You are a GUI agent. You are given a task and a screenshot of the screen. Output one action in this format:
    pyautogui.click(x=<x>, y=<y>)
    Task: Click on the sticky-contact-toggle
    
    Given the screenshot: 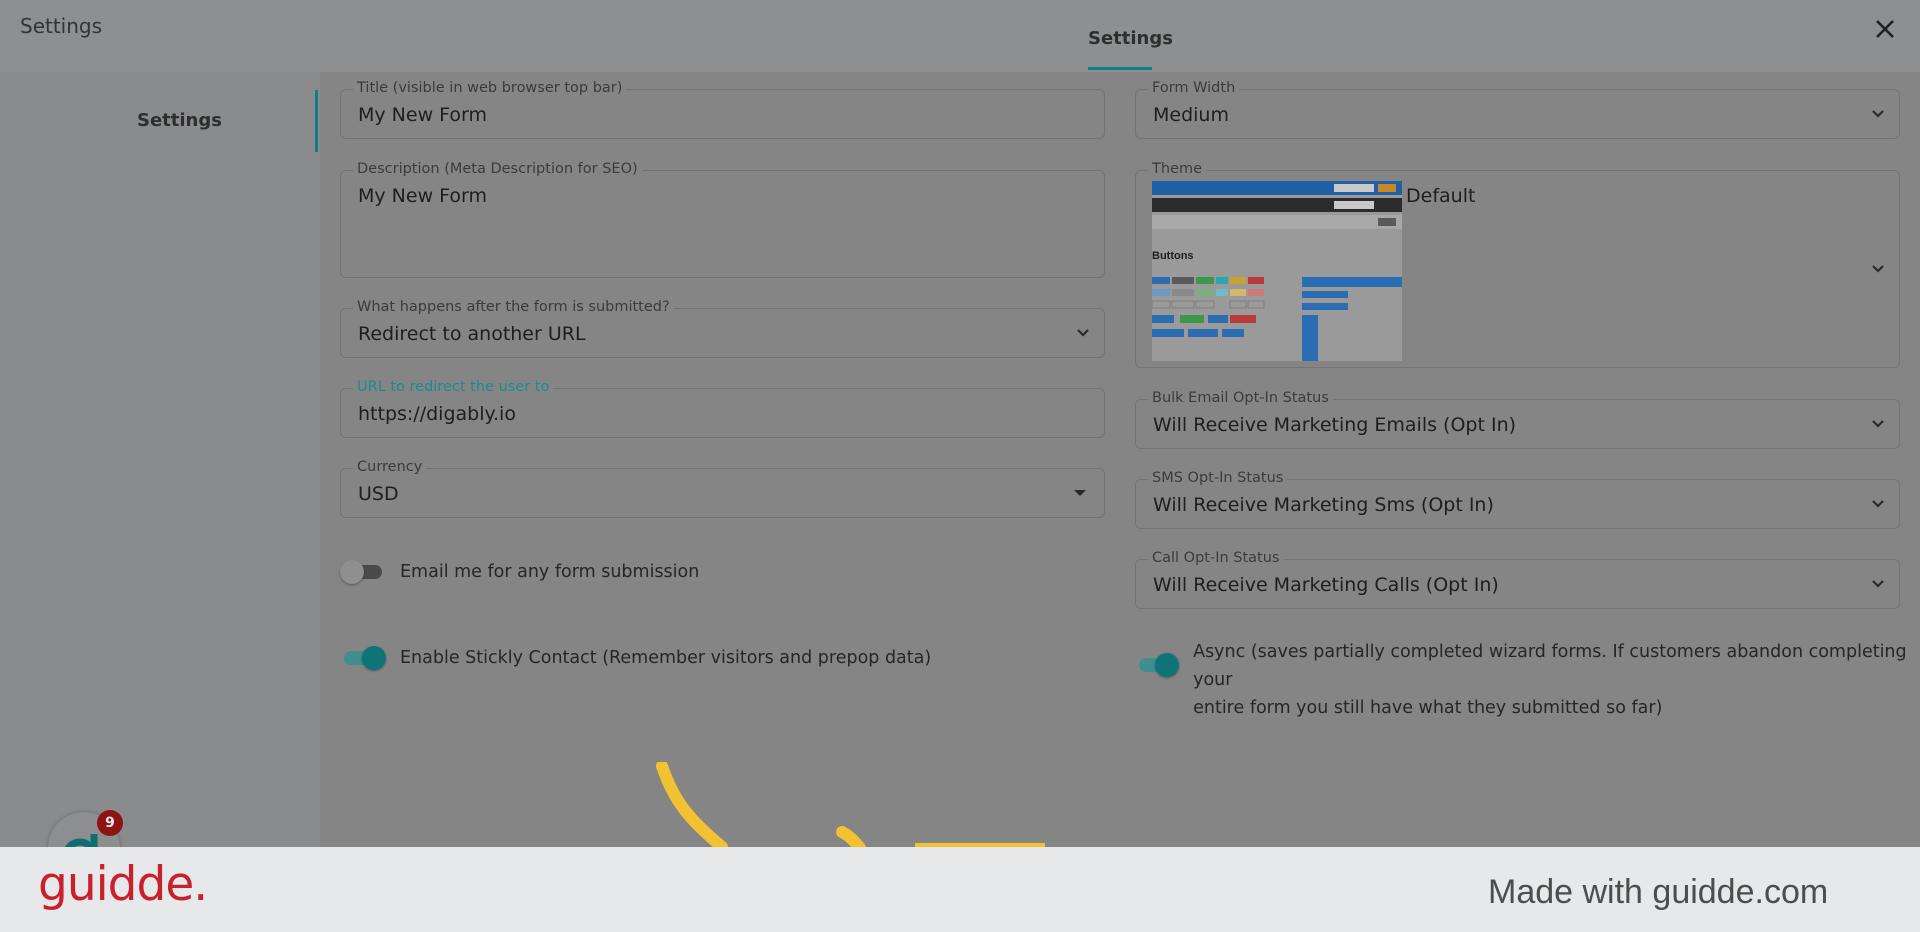 What is the action you would take?
    pyautogui.click(x=363, y=658)
    